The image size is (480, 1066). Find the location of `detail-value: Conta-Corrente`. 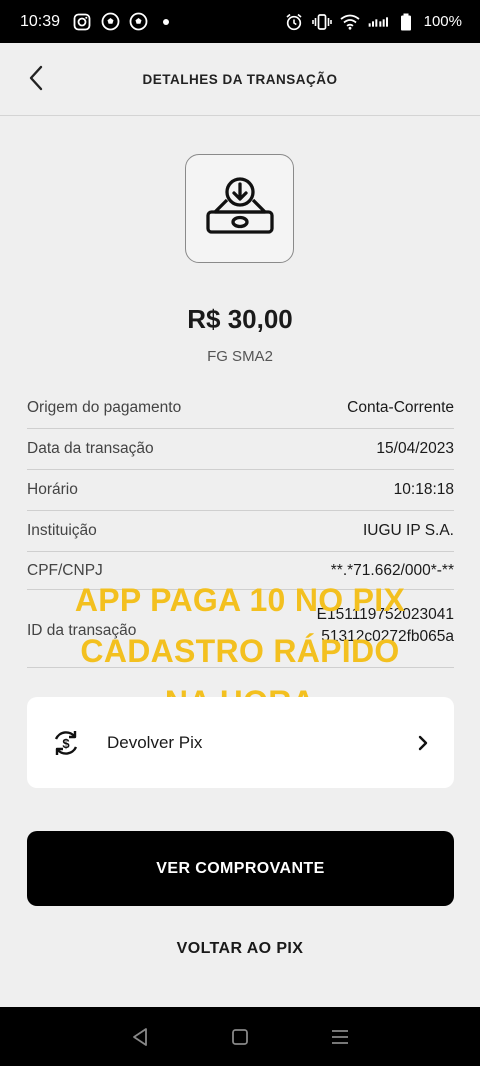

detail-value: Conta-Corrente is located at coordinates (400, 407).